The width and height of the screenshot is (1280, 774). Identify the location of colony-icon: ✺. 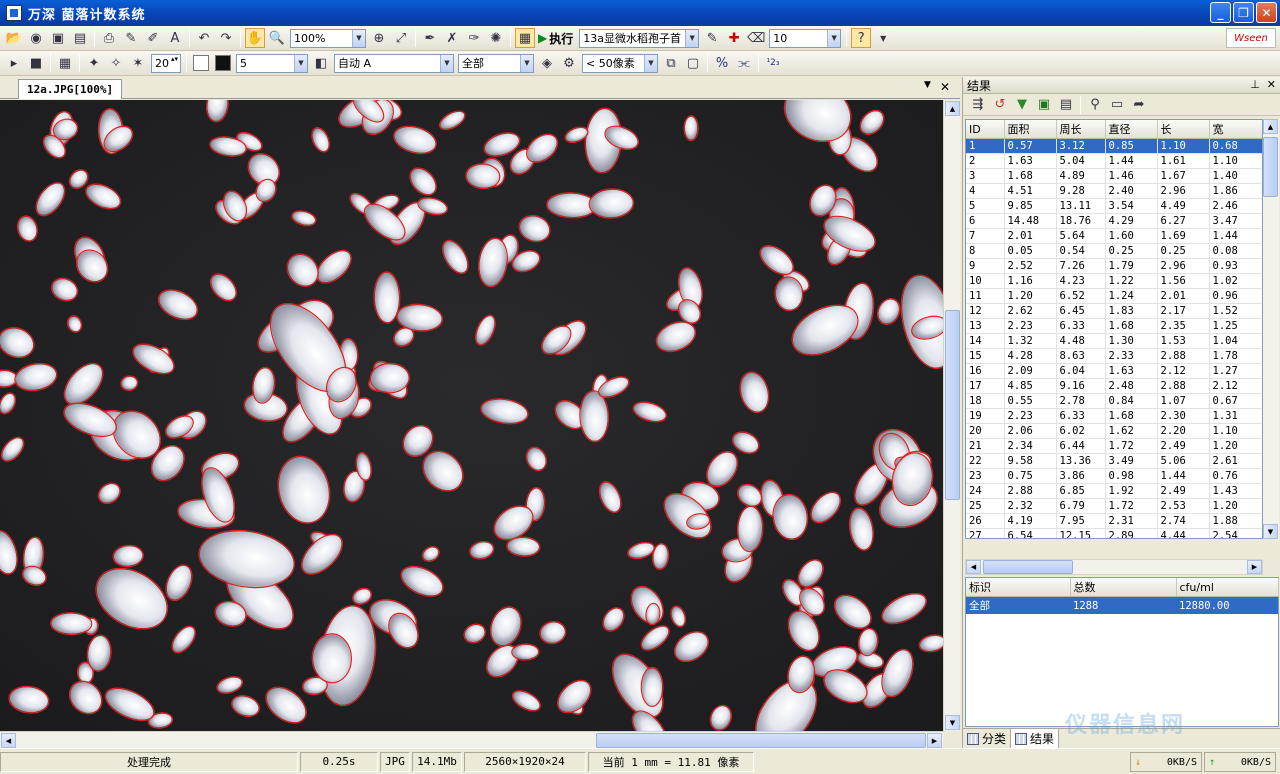
(496, 38).